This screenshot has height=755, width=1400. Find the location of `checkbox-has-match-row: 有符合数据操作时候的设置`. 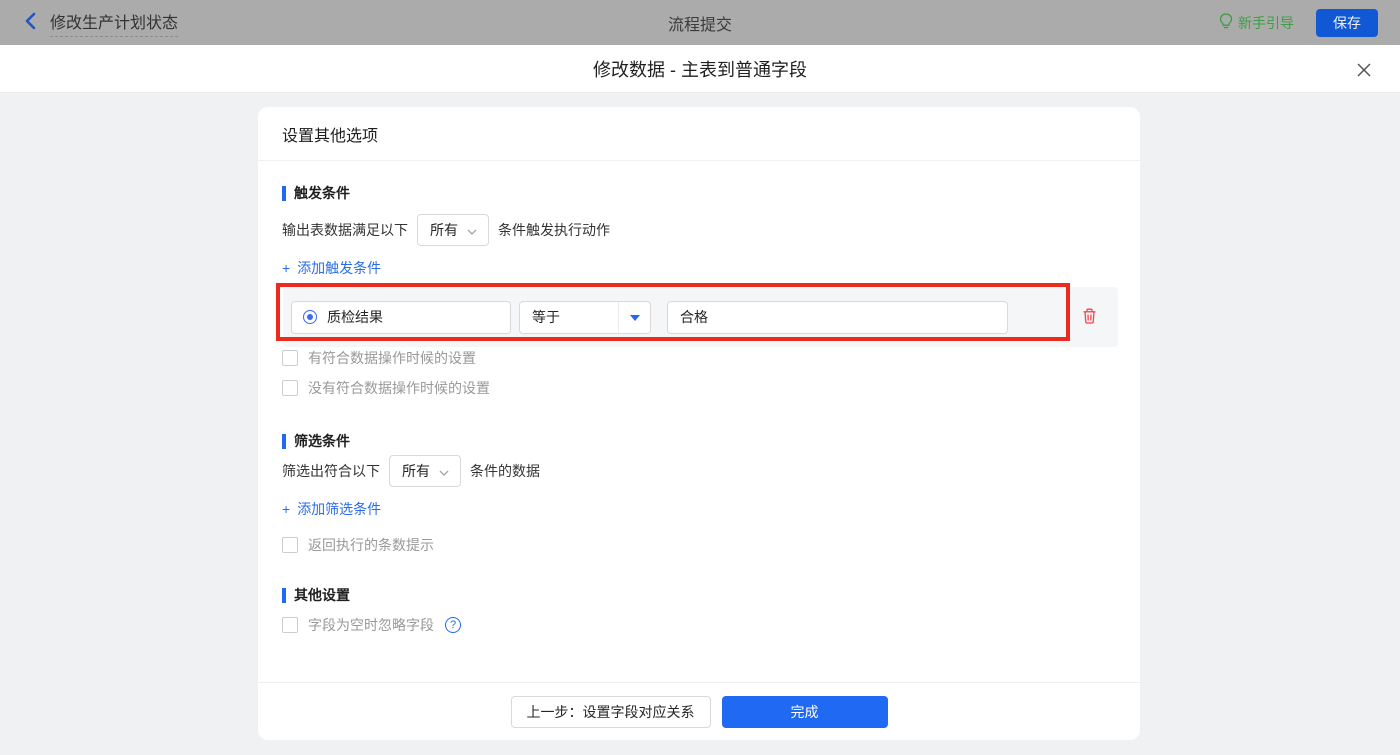

checkbox-has-match-row: 有符合数据操作时候的设置 is located at coordinates (379, 358).